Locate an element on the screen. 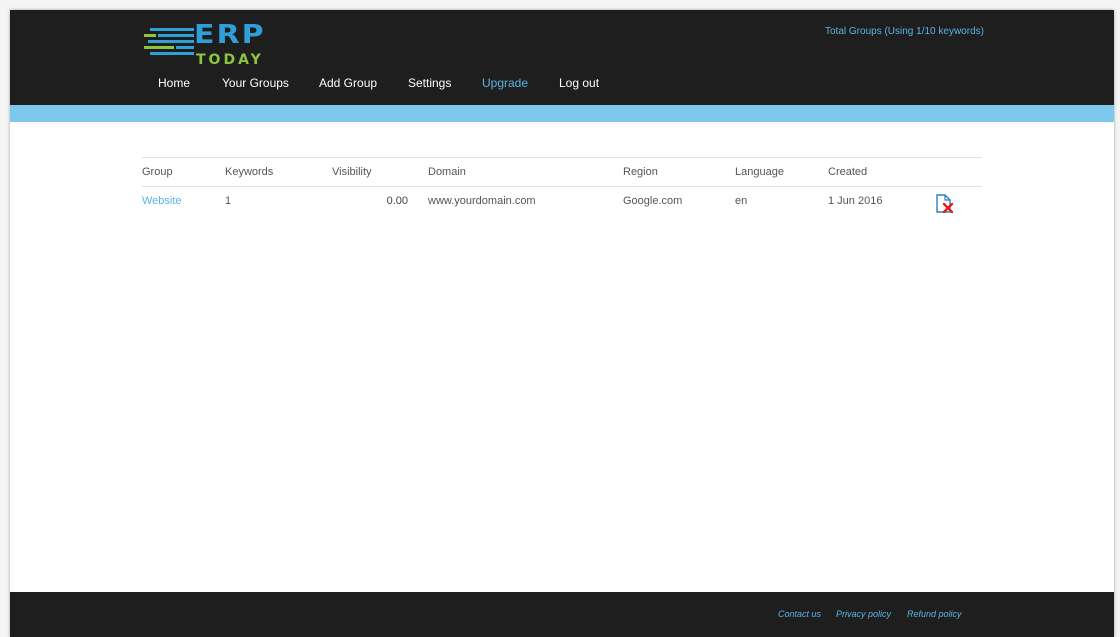 The height and width of the screenshot is (637, 1120). group-link: Website is located at coordinates (162, 201).